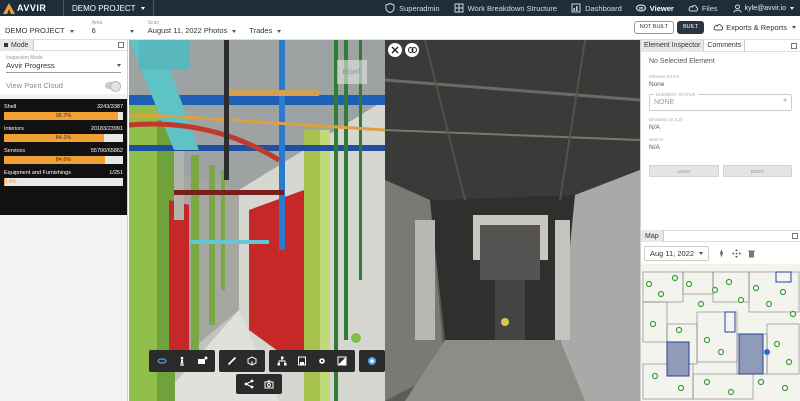 The width and height of the screenshot is (800, 401). What do you see at coordinates (684, 171) in the screenshot?
I see `undo-button: UNDO` at bounding box center [684, 171].